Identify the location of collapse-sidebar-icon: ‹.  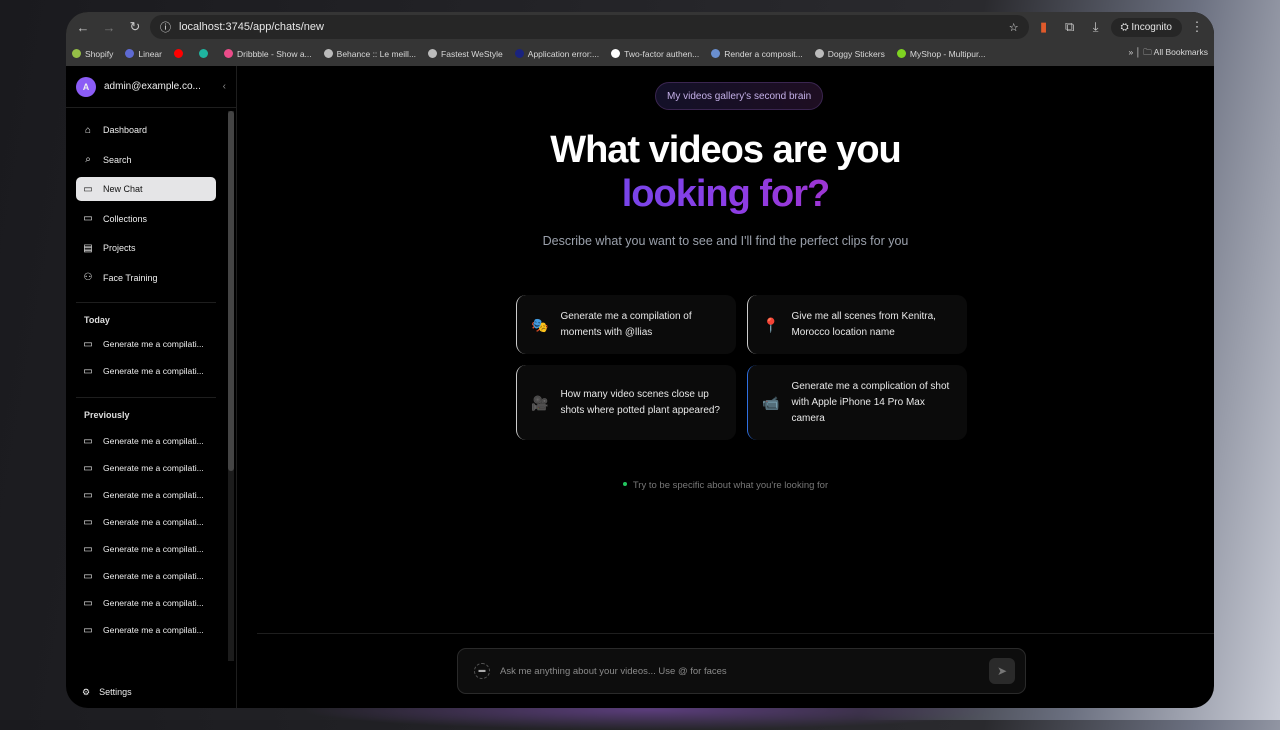
(224, 86).